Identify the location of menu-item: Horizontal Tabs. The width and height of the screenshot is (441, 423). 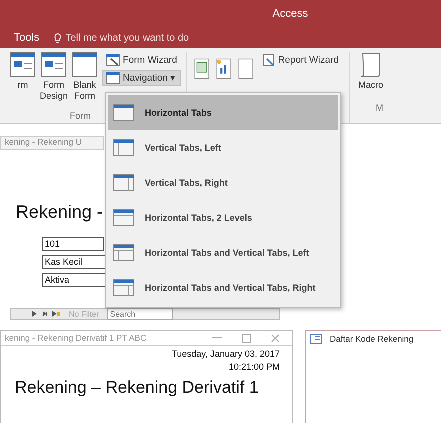
(223, 112).